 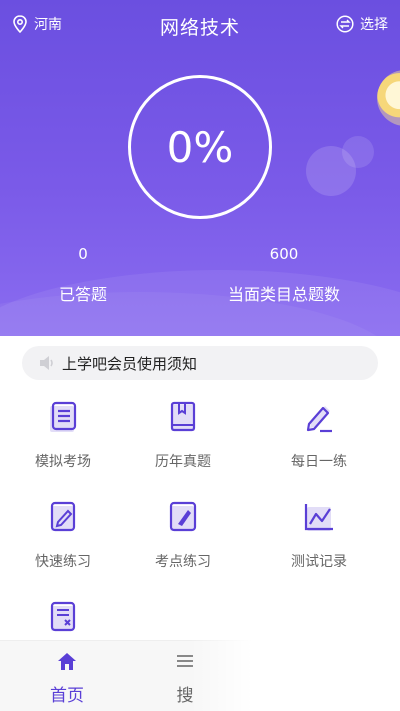 I want to click on progress-percent: 0%, so click(x=200, y=147).